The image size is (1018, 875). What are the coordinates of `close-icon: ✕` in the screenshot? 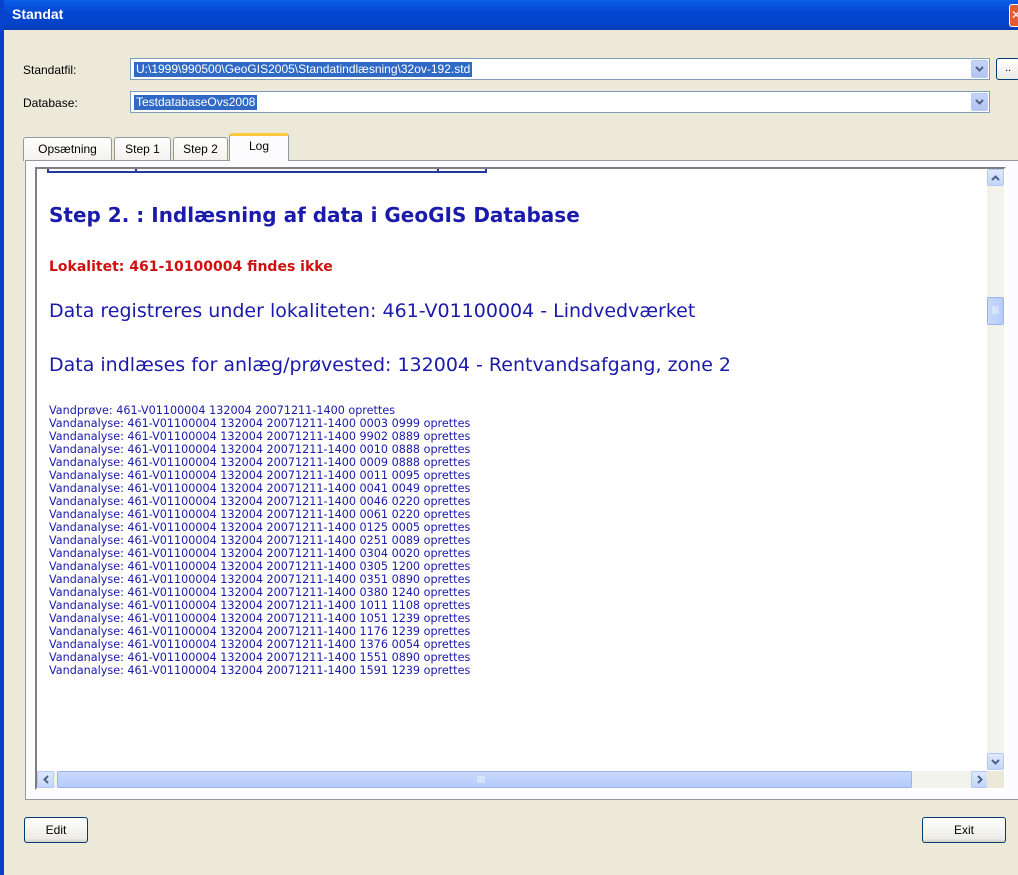 It's located at (1014, 15).